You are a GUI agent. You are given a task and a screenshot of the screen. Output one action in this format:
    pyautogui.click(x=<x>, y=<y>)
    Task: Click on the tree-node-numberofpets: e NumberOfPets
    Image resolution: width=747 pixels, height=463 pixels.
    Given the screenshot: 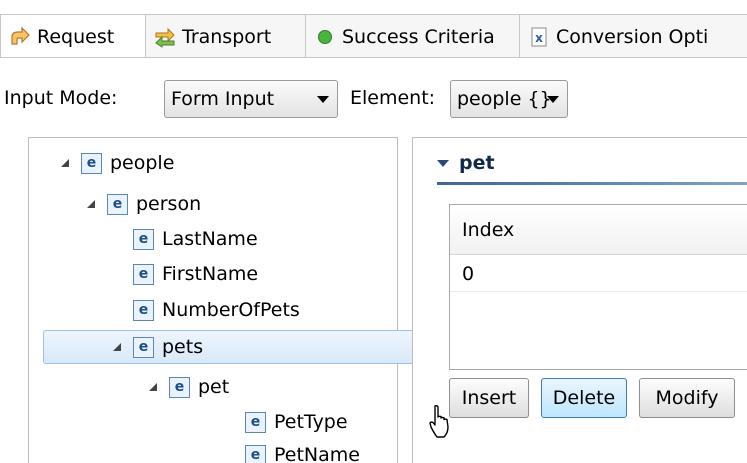 What is the action you would take?
    pyautogui.click(x=216, y=310)
    